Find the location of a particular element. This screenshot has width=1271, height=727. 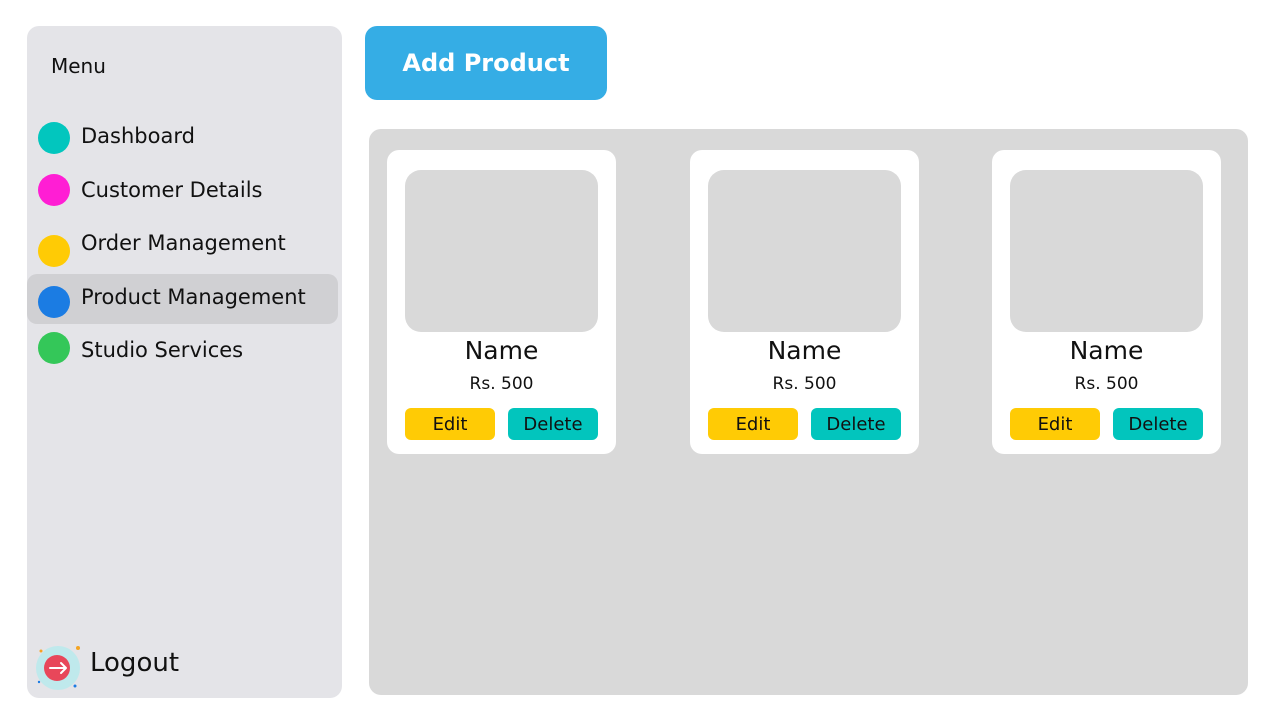

dashboard-dot-icon is located at coordinates (54, 138).